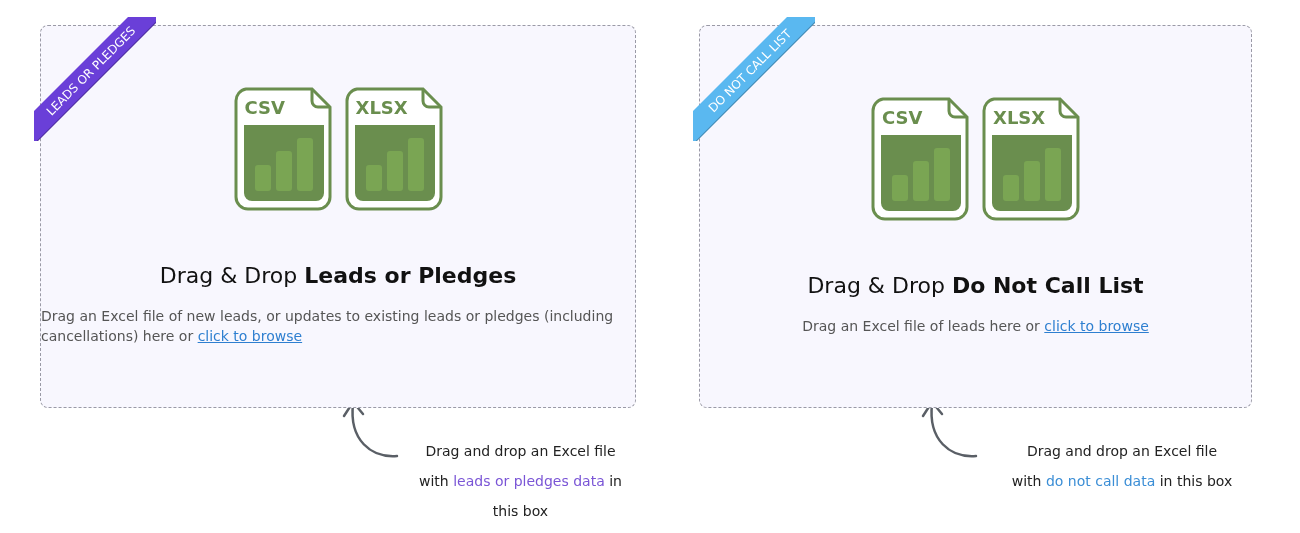 The height and width of the screenshot is (533, 1300). Describe the element at coordinates (338, 275) in the screenshot. I see `drop-heading: Drag & Drop Leads or Pledges` at that location.